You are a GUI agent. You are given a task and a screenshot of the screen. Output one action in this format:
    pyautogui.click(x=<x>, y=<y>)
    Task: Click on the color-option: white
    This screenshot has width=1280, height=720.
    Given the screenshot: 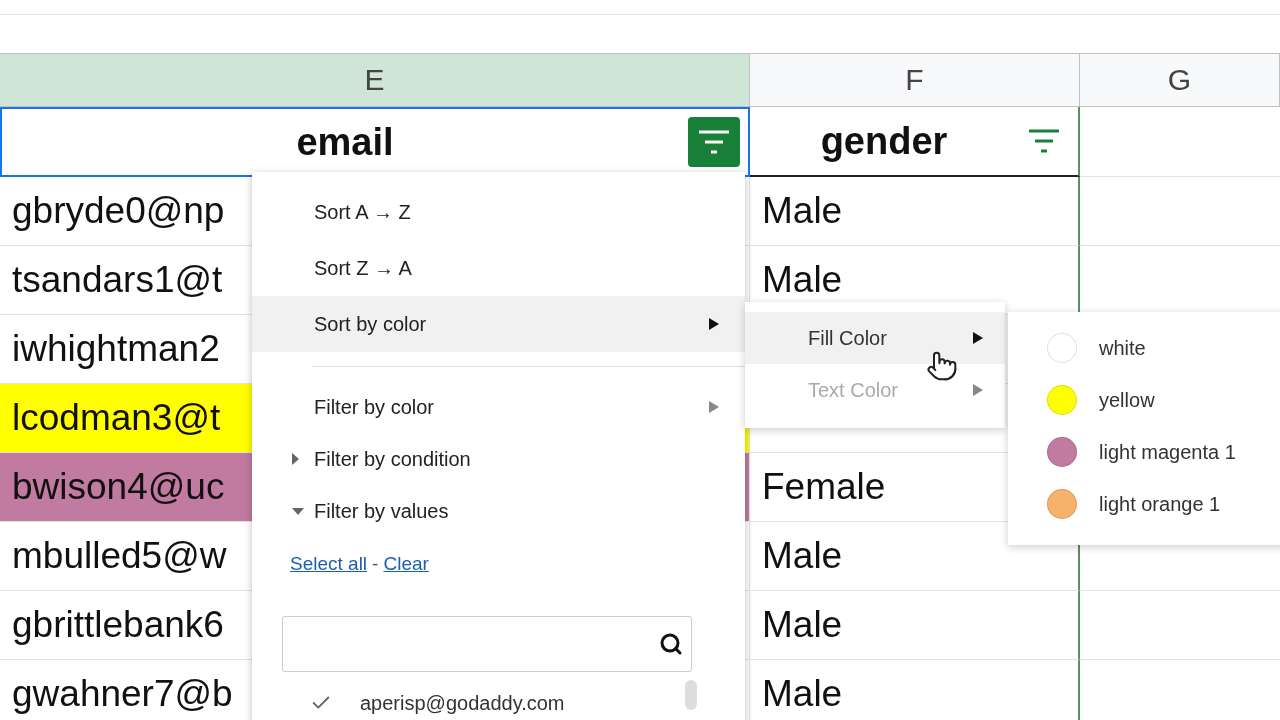 What is the action you would take?
    pyautogui.click(x=1144, y=348)
    